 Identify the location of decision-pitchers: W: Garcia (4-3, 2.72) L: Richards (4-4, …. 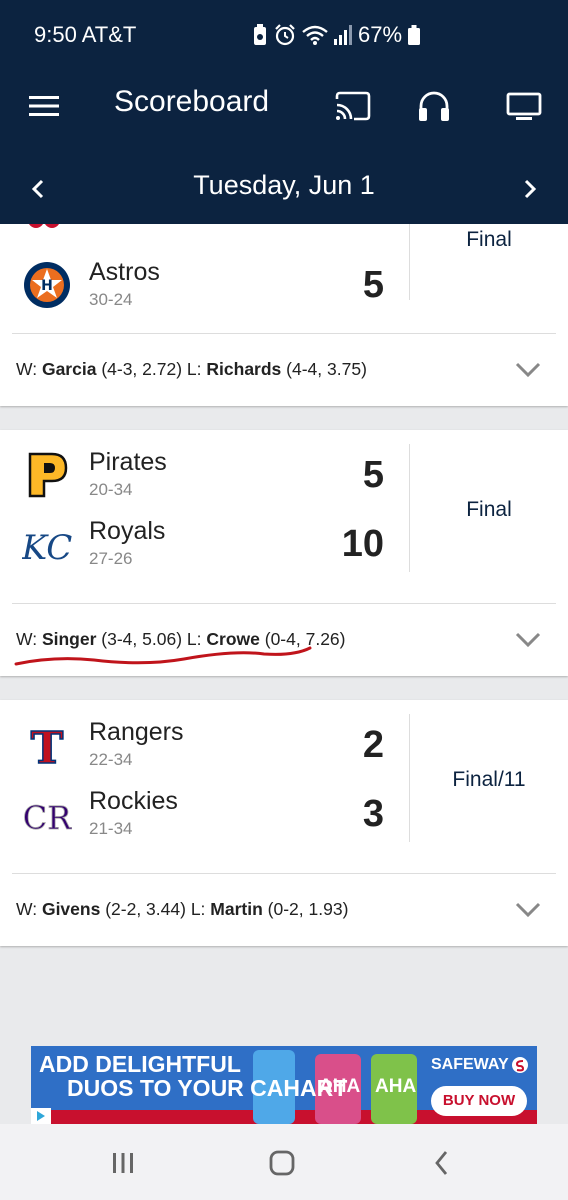
(191, 369).